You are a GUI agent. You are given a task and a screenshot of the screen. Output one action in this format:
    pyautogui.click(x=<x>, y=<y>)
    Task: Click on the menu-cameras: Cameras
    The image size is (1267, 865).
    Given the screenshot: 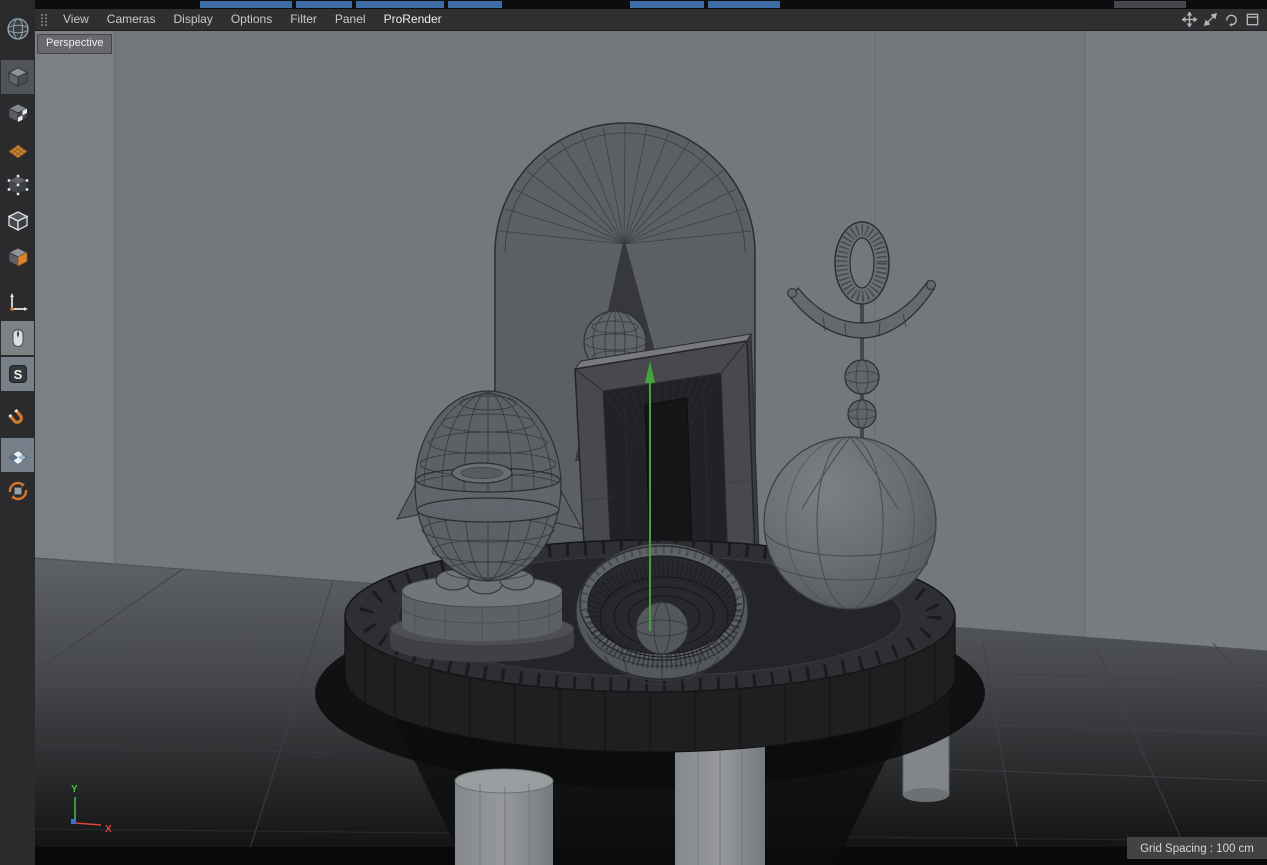 What is the action you would take?
    pyautogui.click(x=131, y=19)
    